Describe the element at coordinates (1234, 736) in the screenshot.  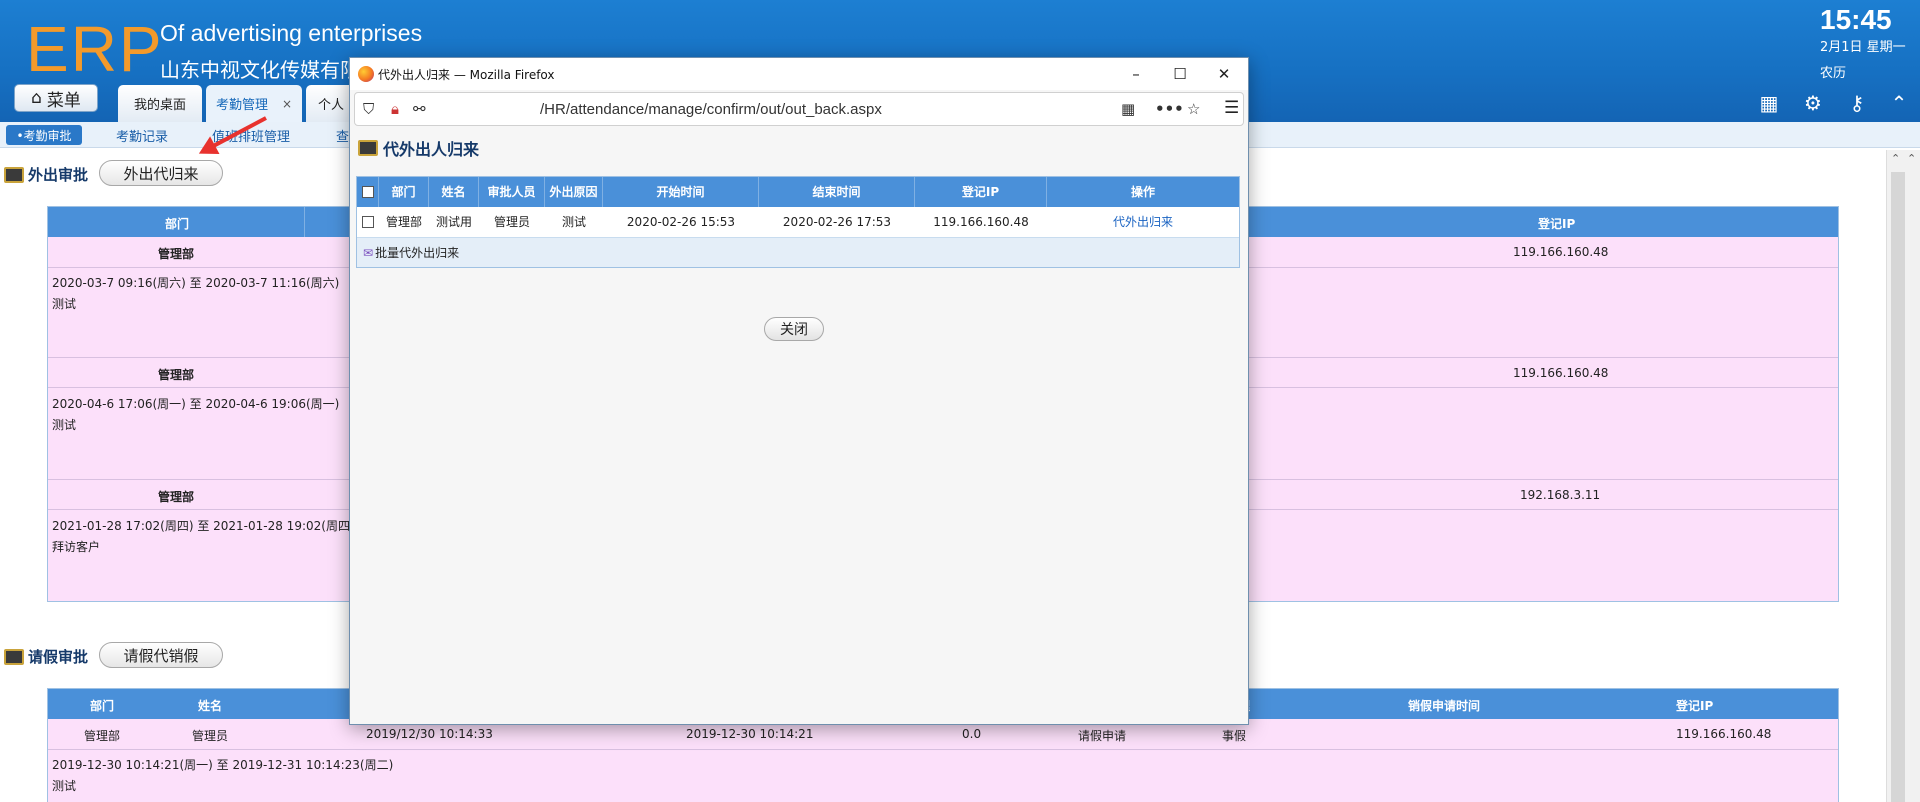
I see `row-leave-type: 事假` at that location.